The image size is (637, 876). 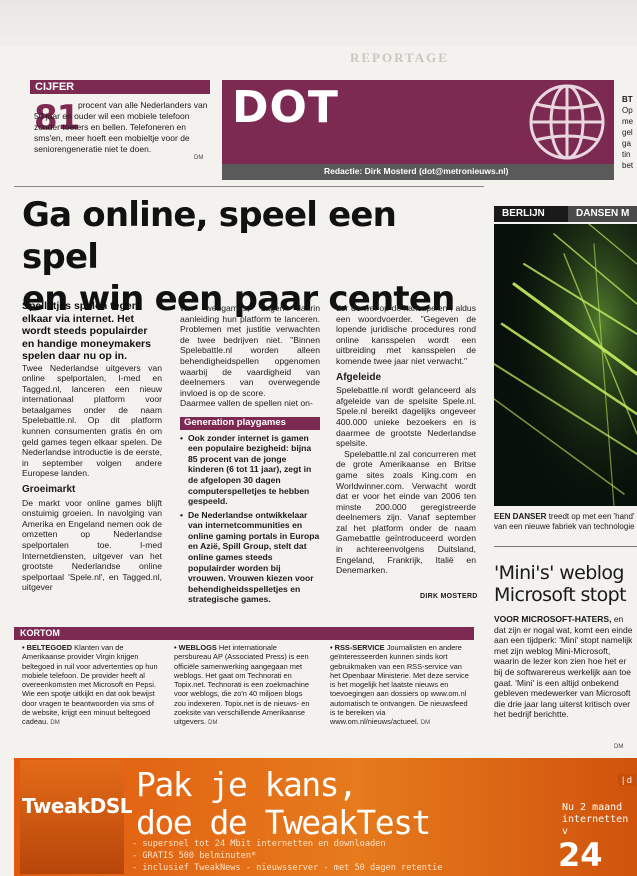 I want to click on section-ghost-text: REPORTAGE, so click(x=399, y=57).